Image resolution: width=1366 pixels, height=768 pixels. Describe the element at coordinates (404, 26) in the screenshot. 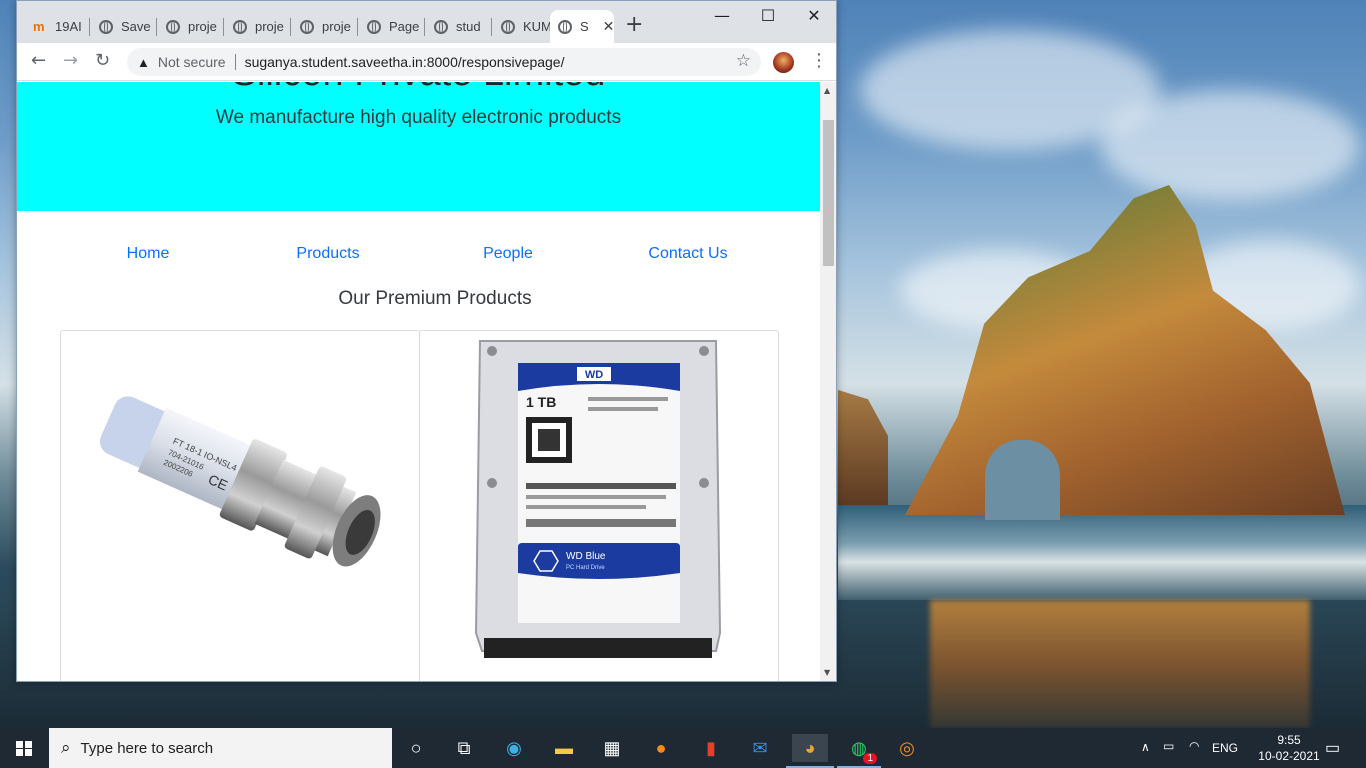

I see `tab-label: Page` at that location.